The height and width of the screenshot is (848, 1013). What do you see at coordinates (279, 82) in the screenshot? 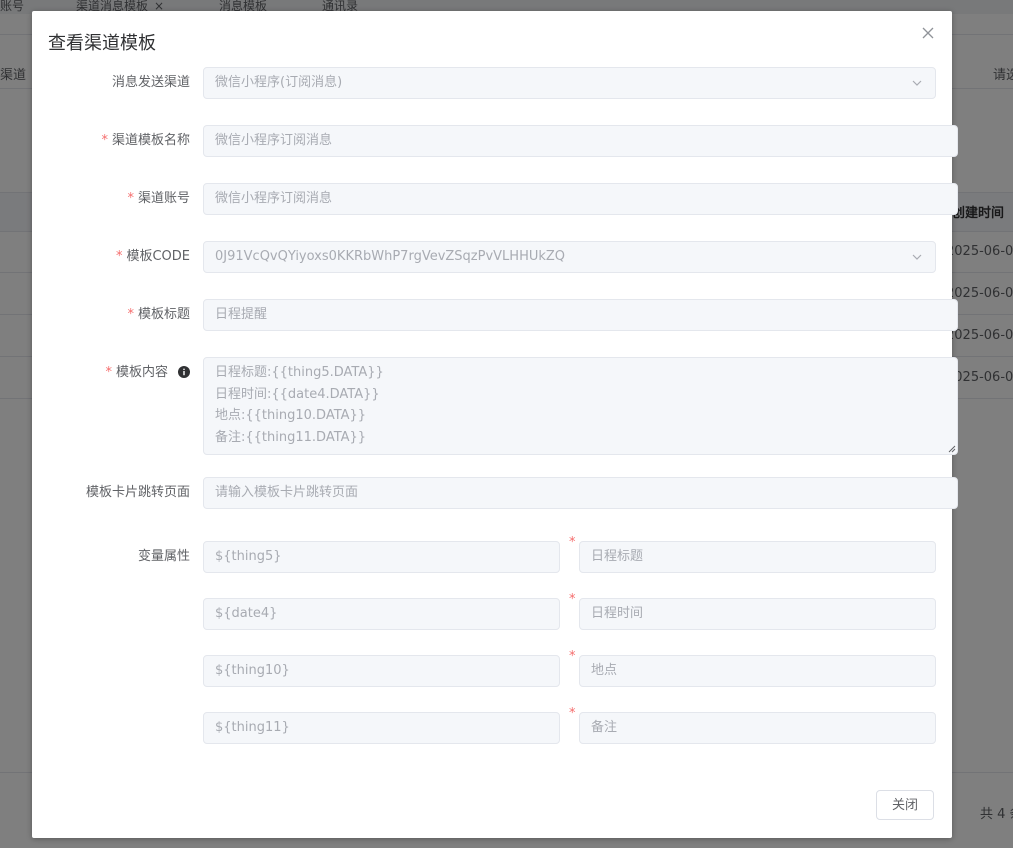
I see `channel-select-value: 微信小程序(订阅消息)` at bounding box center [279, 82].